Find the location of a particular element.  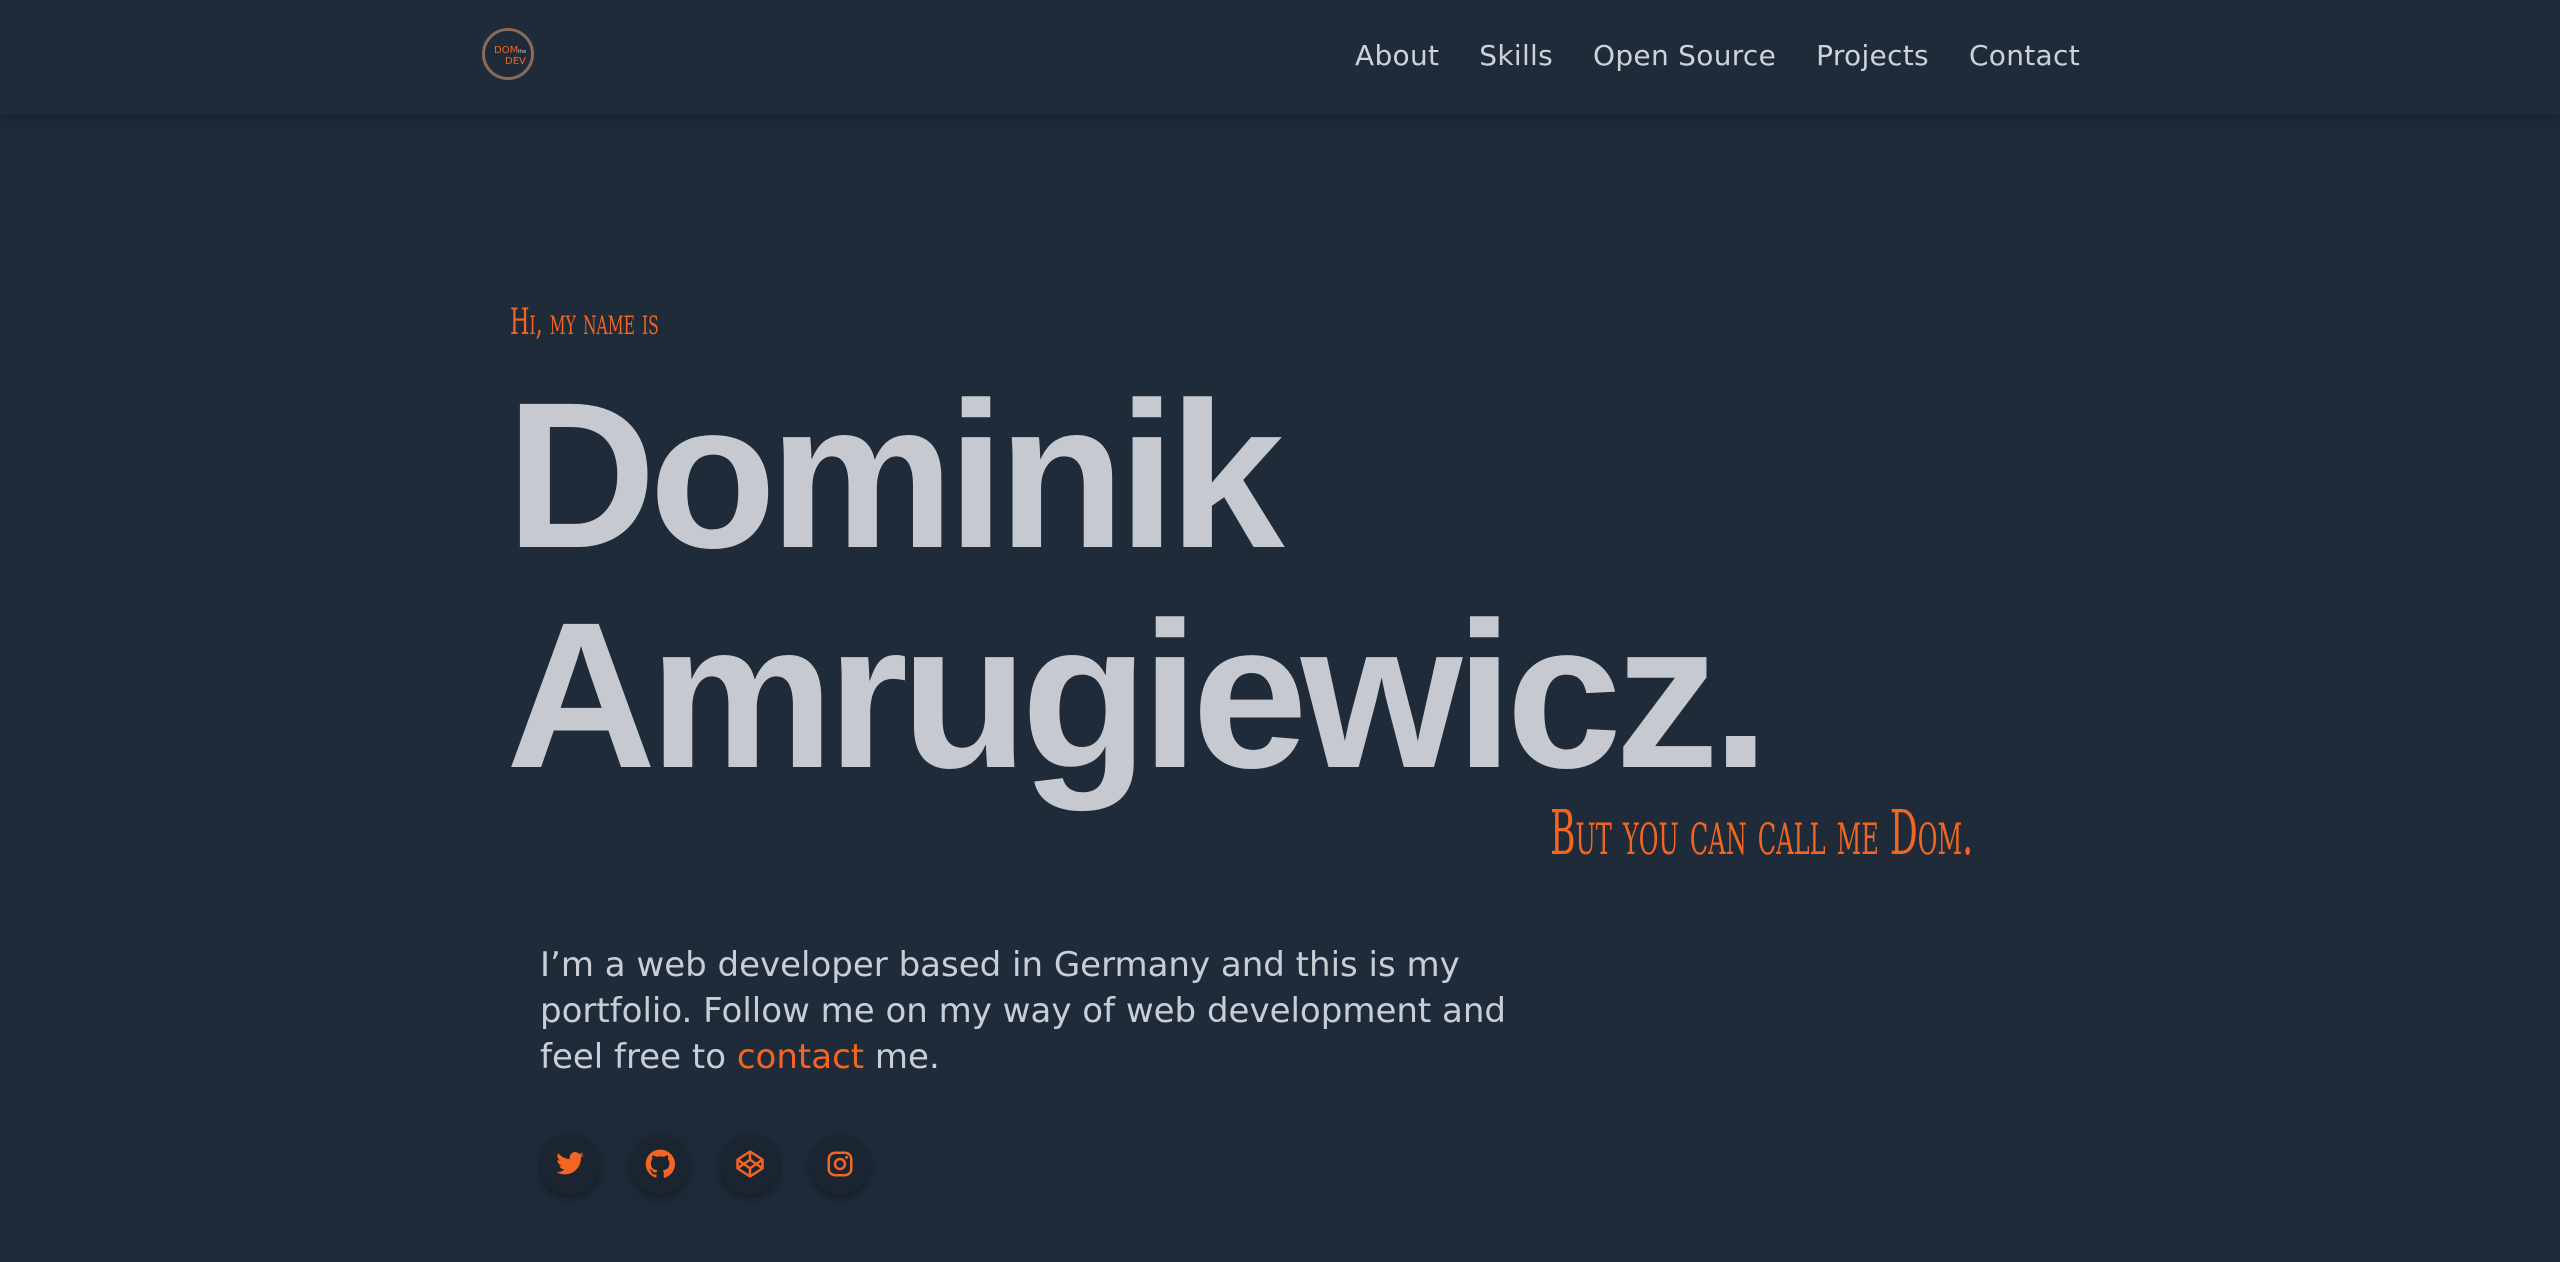

instagram-button is located at coordinates (840, 1164).